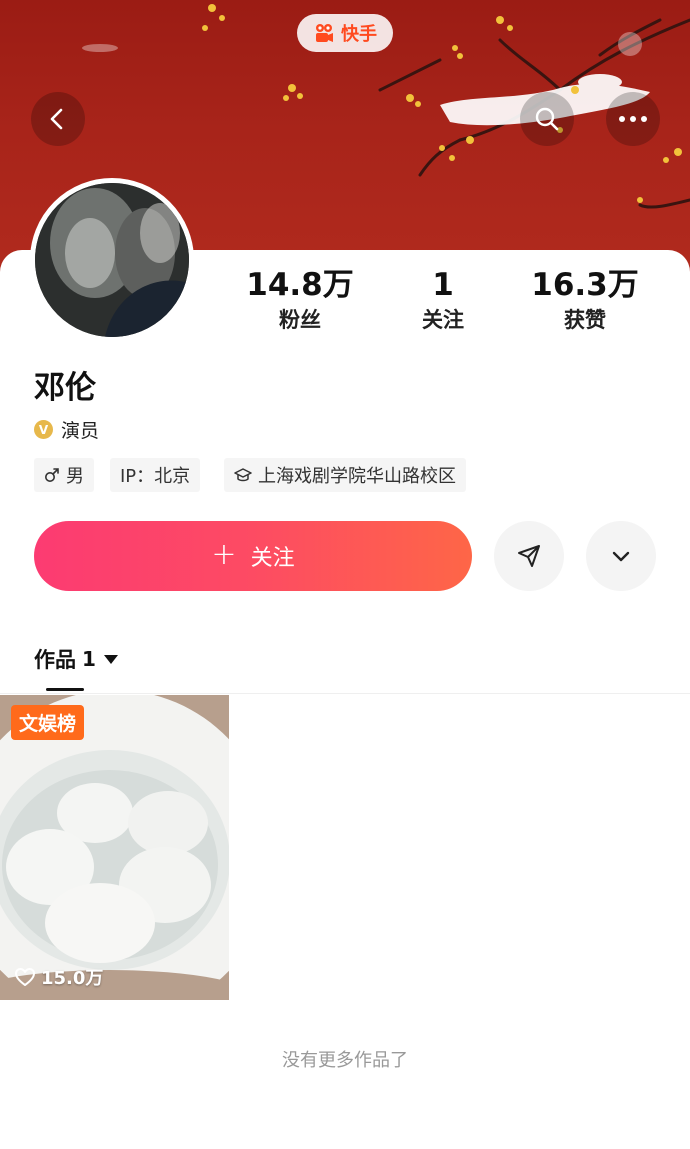 Image resolution: width=690 pixels, height=1149 pixels. I want to click on search-button, so click(547, 119).